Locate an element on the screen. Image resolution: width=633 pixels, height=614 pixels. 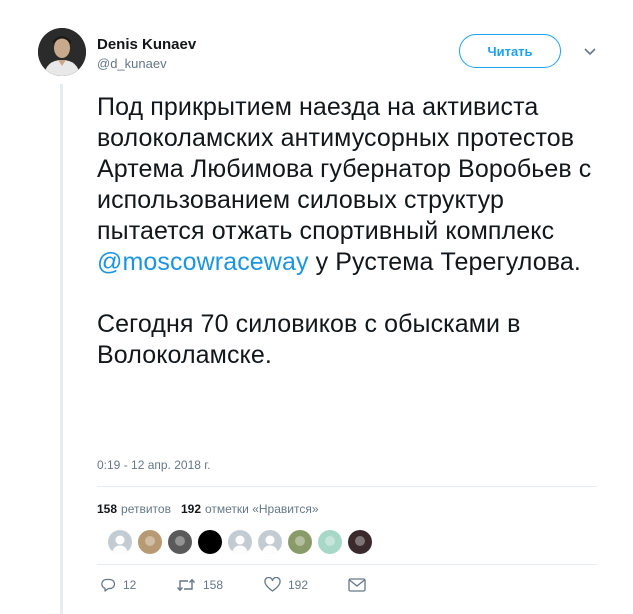
envelope-icon is located at coordinates (357, 585).